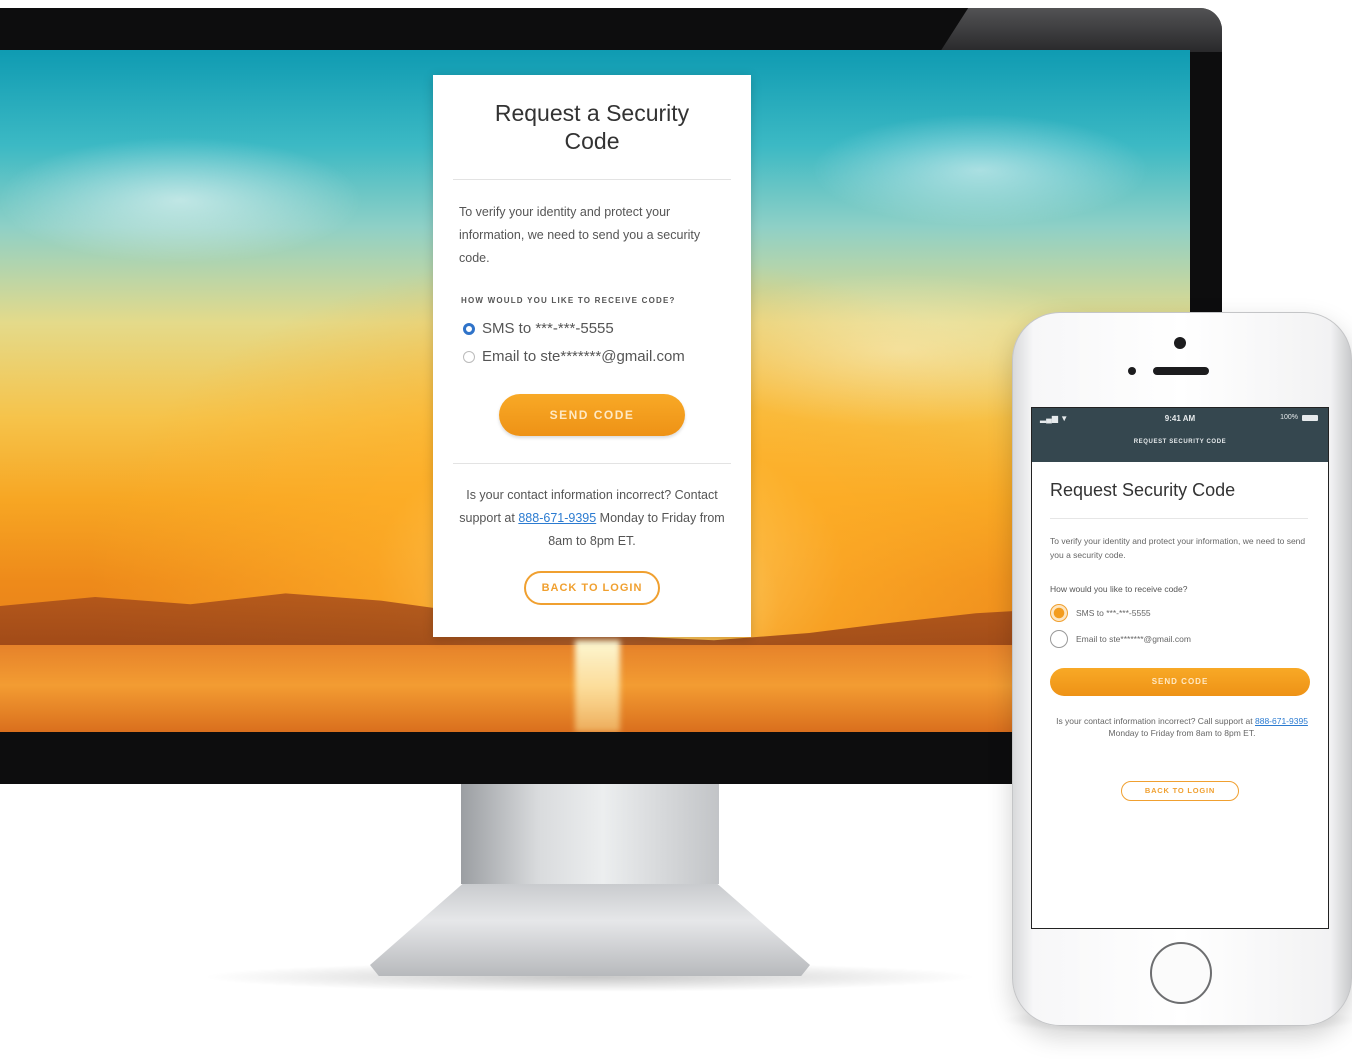  What do you see at coordinates (592, 127) in the screenshot?
I see `page-title: Request a Security Code` at bounding box center [592, 127].